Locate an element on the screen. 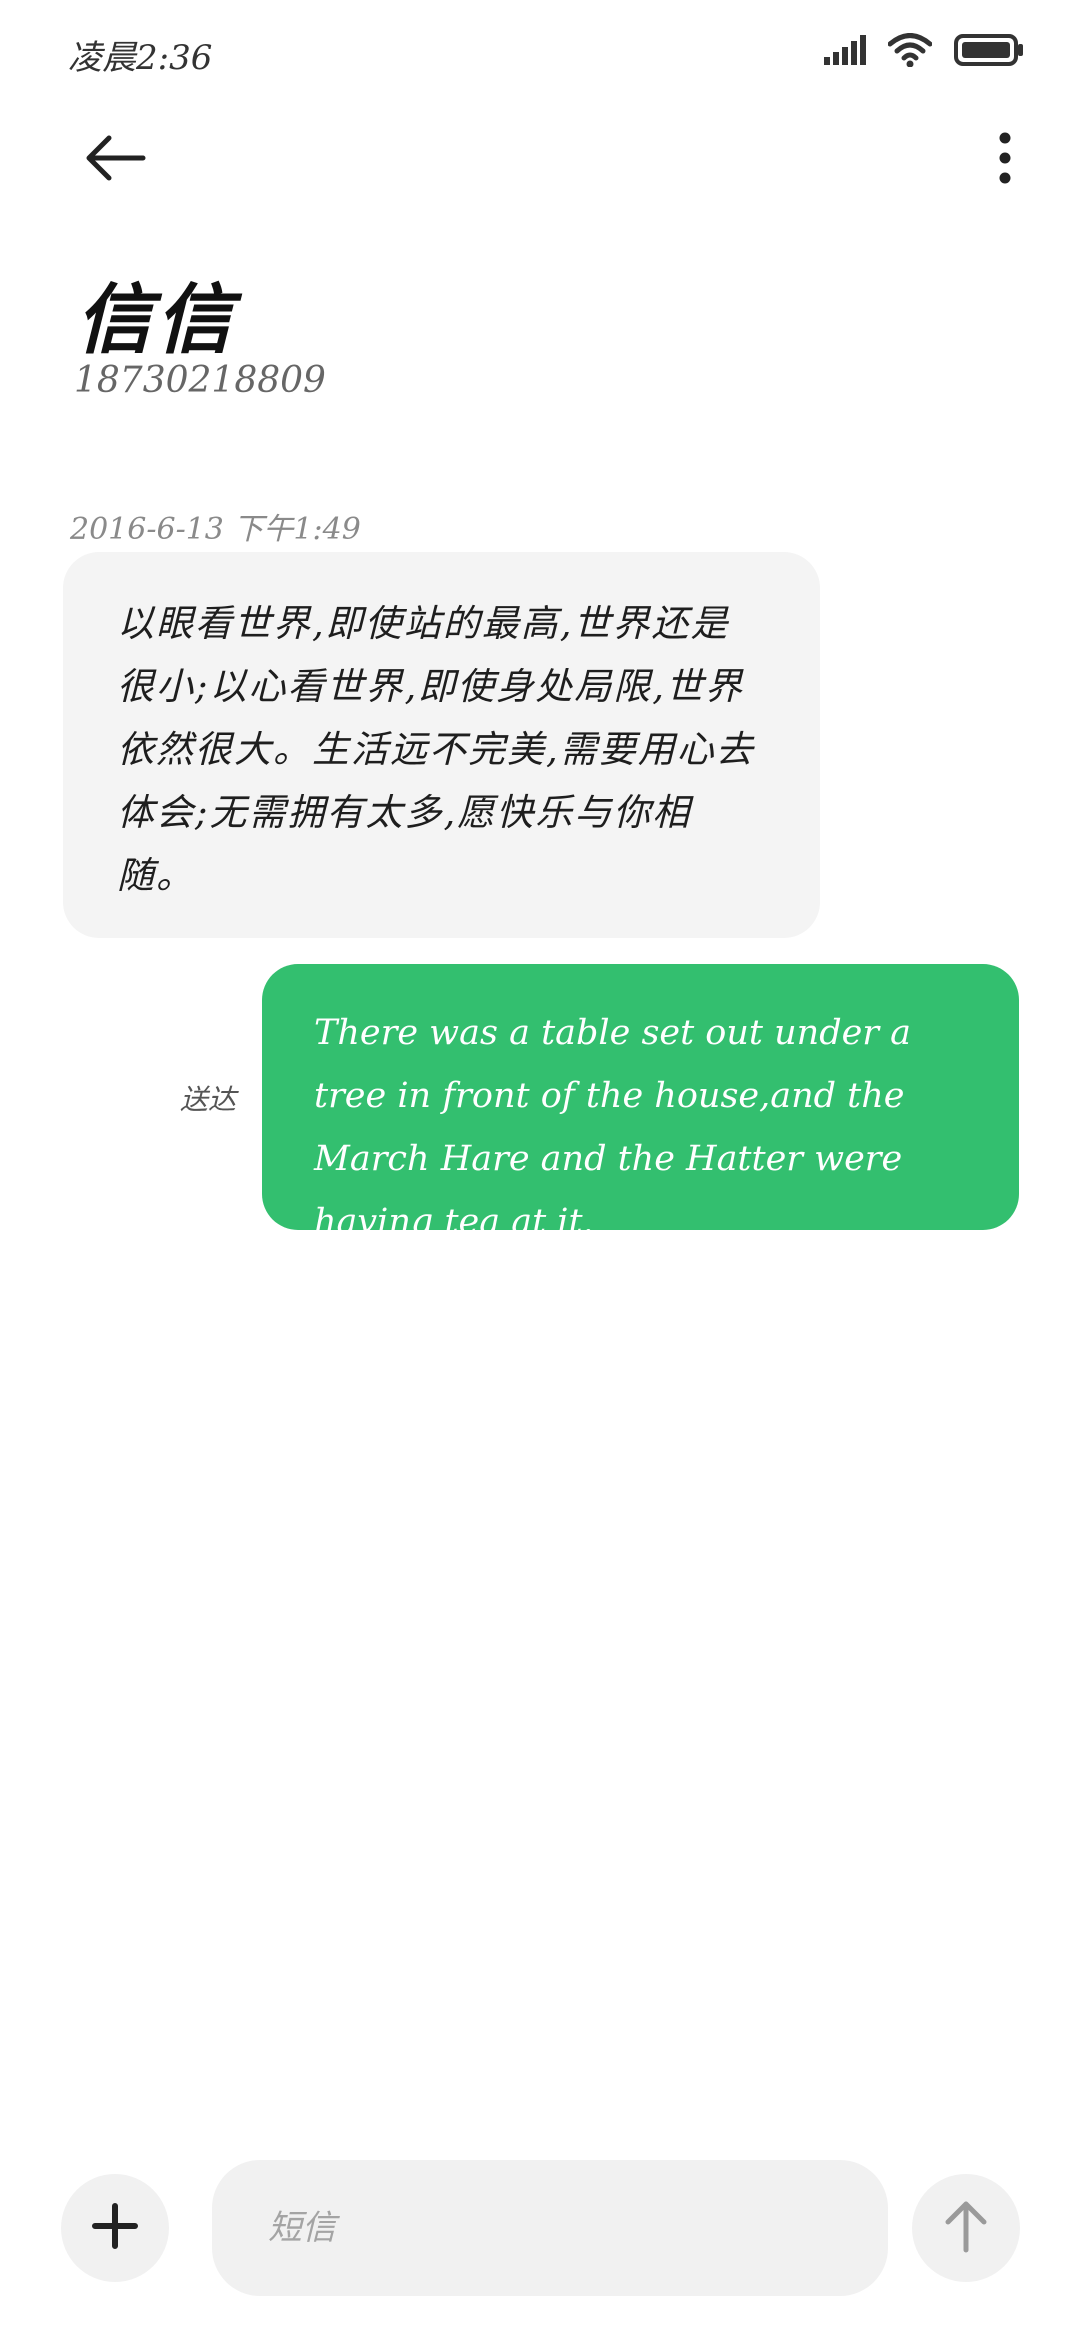  status-icons is located at coordinates (924, 52).